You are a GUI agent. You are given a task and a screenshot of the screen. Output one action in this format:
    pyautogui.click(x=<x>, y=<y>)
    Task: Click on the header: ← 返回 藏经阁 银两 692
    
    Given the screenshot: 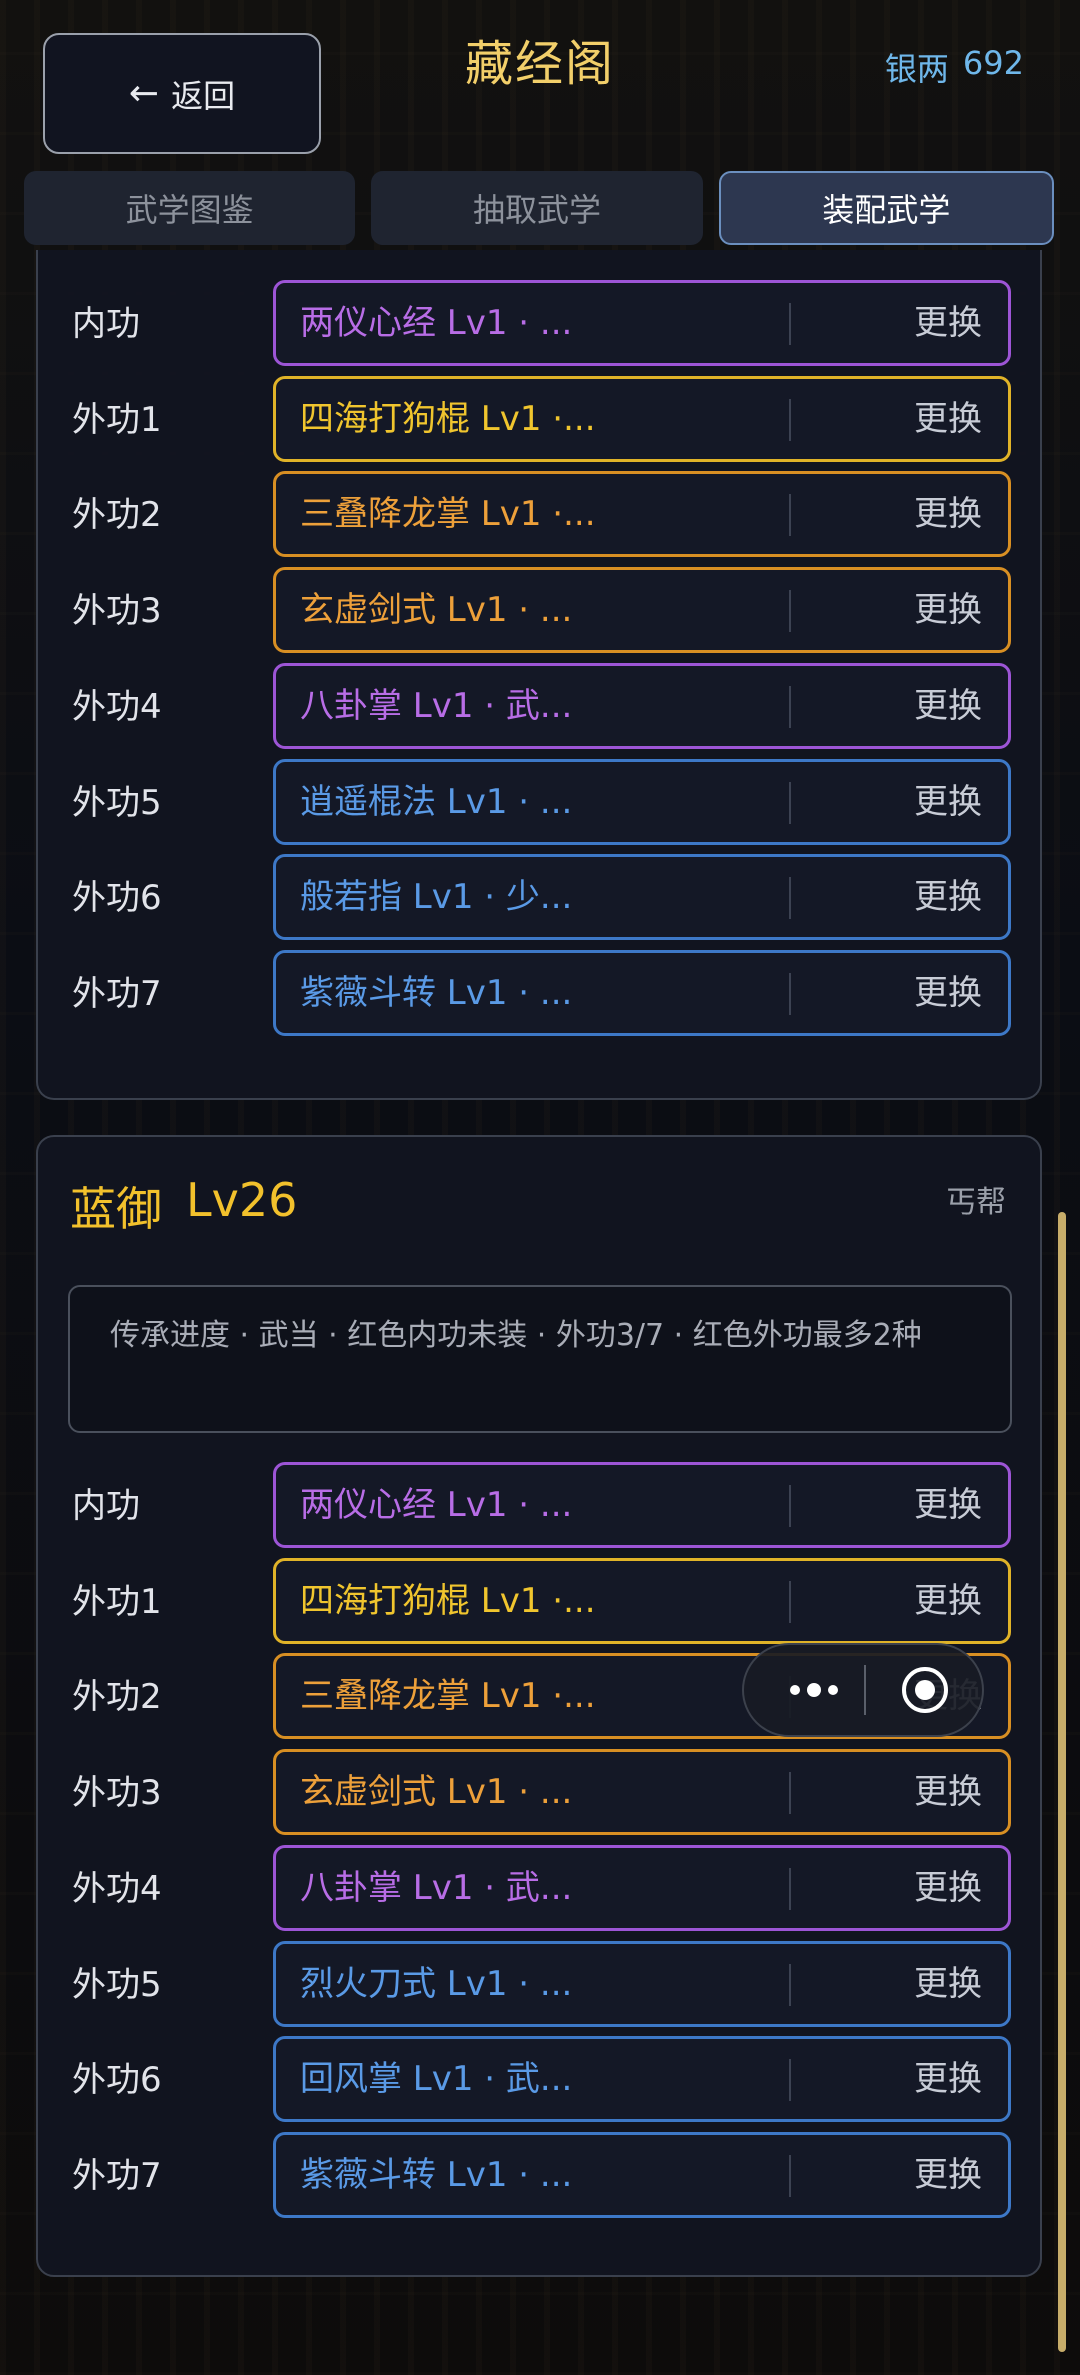 What is the action you would take?
    pyautogui.click(x=540, y=85)
    